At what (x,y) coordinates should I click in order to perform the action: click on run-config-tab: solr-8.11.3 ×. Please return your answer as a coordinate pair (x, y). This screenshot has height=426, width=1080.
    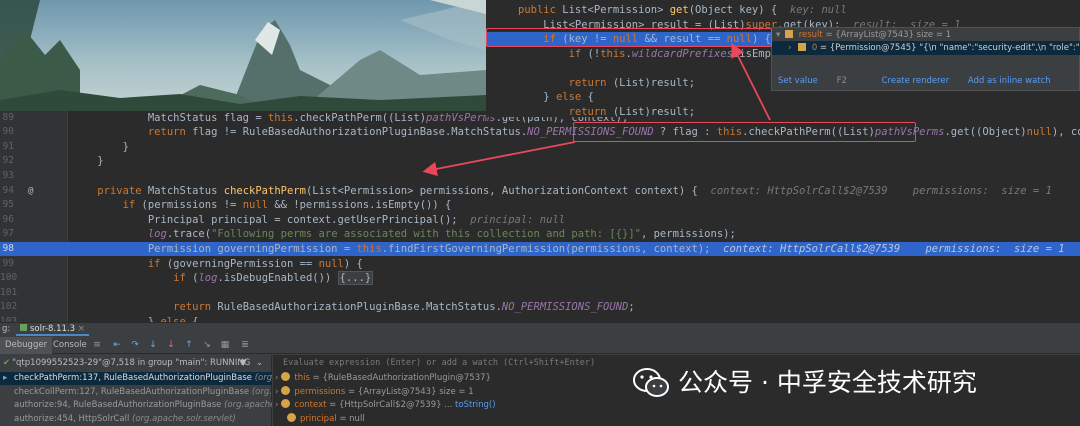
    Looking at the image, I should click on (52, 329).